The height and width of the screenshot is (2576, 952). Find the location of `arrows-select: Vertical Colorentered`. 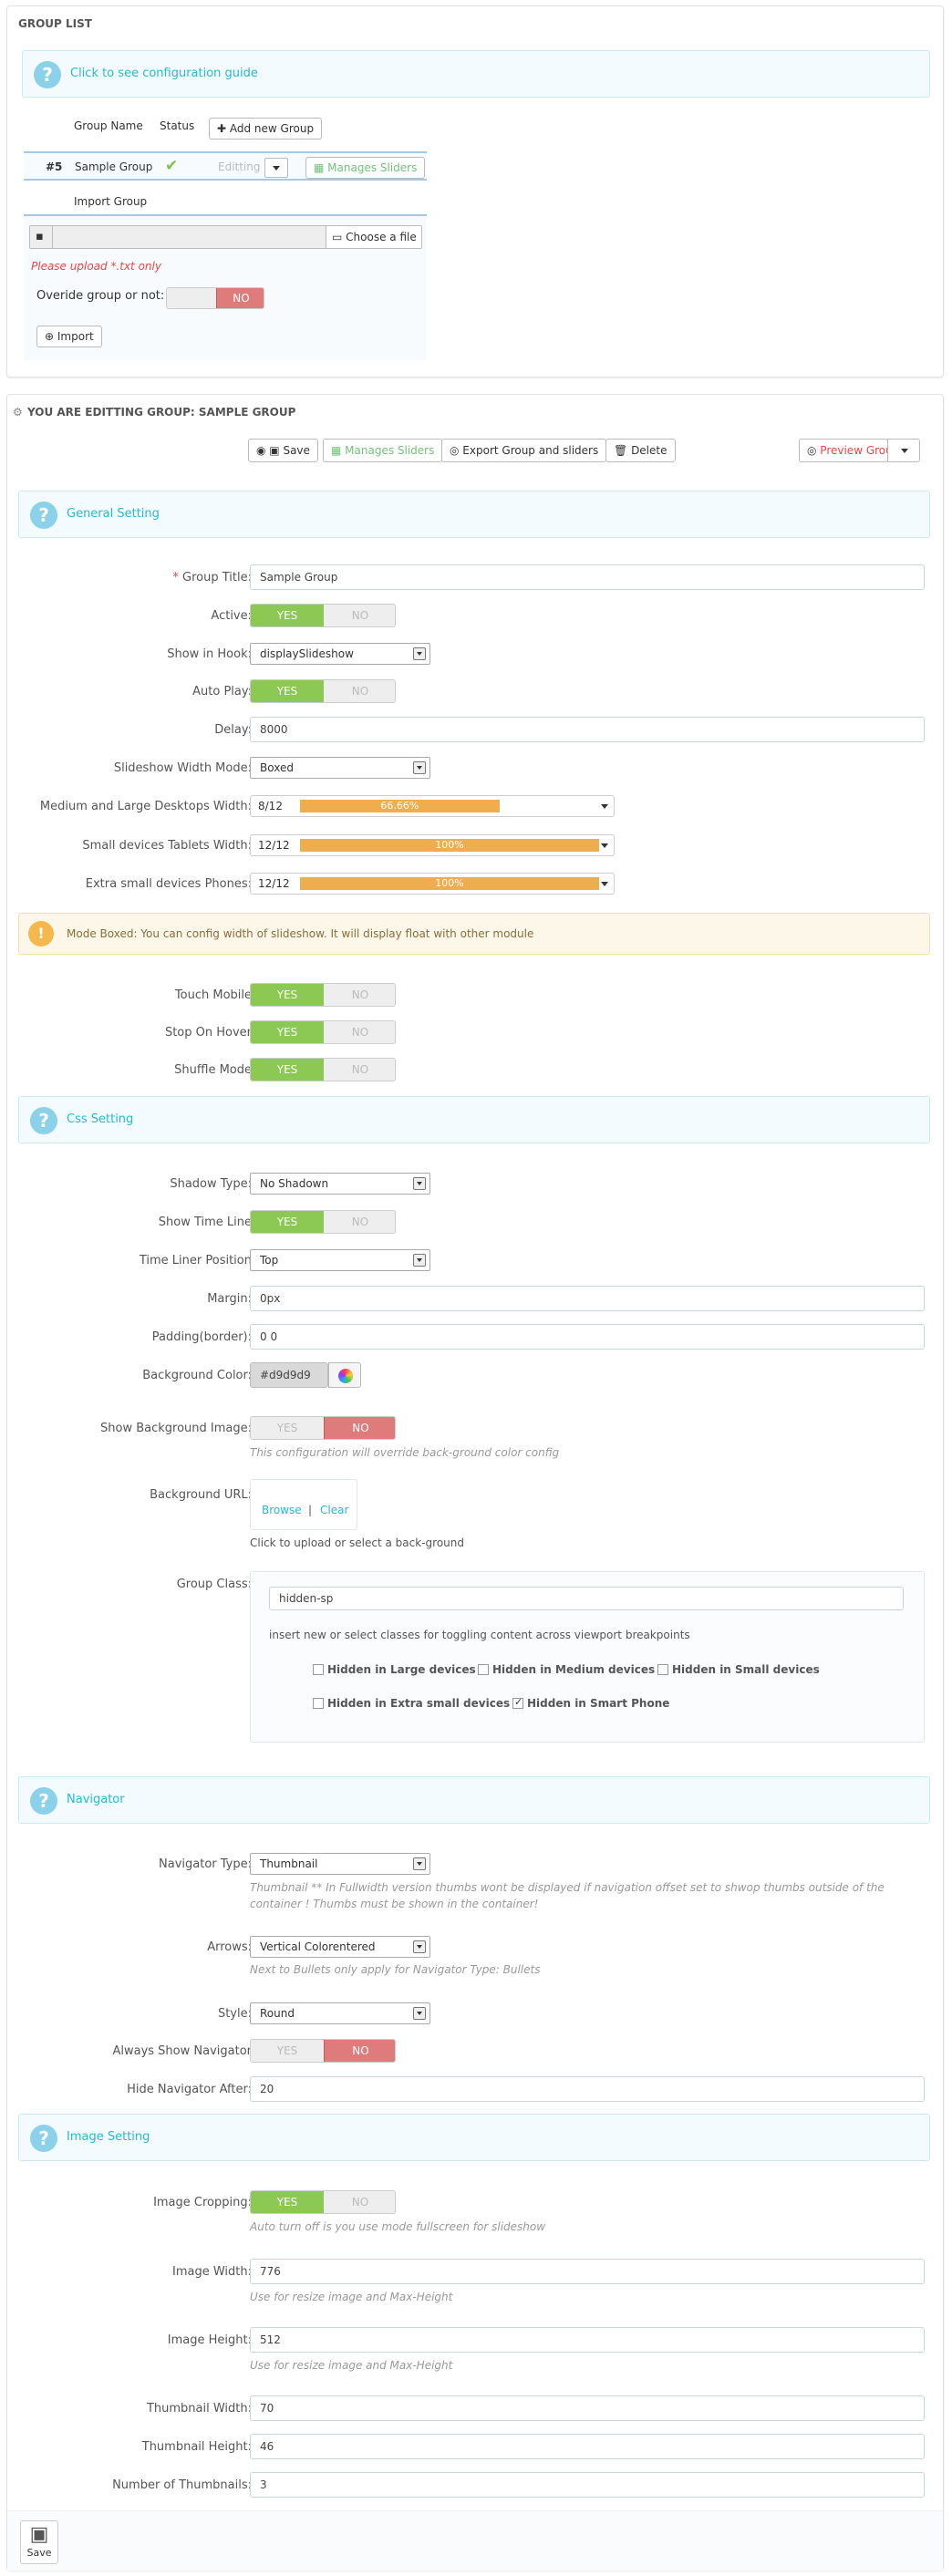

arrows-select: Vertical Colorentered is located at coordinates (340, 1947).